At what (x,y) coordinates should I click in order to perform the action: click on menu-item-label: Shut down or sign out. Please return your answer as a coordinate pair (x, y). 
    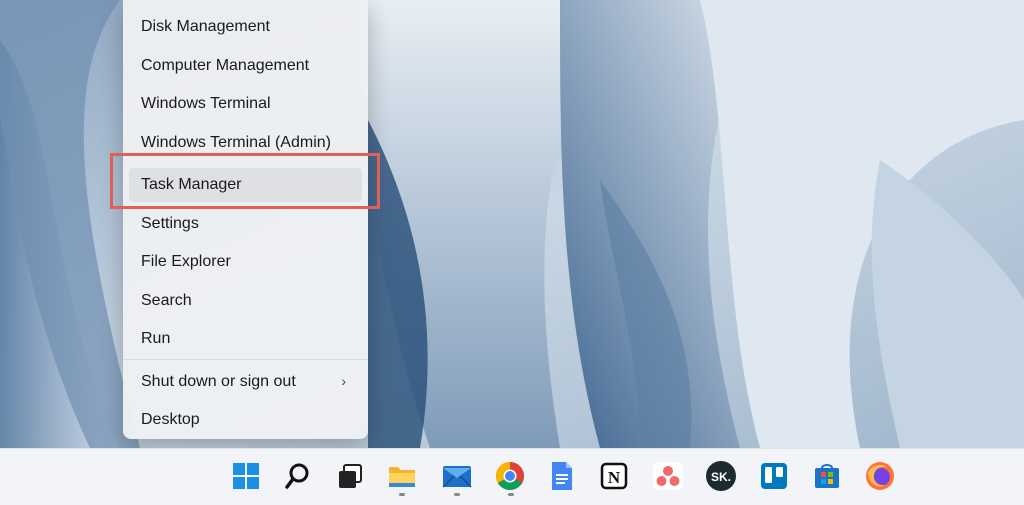
    Looking at the image, I should click on (218, 381).